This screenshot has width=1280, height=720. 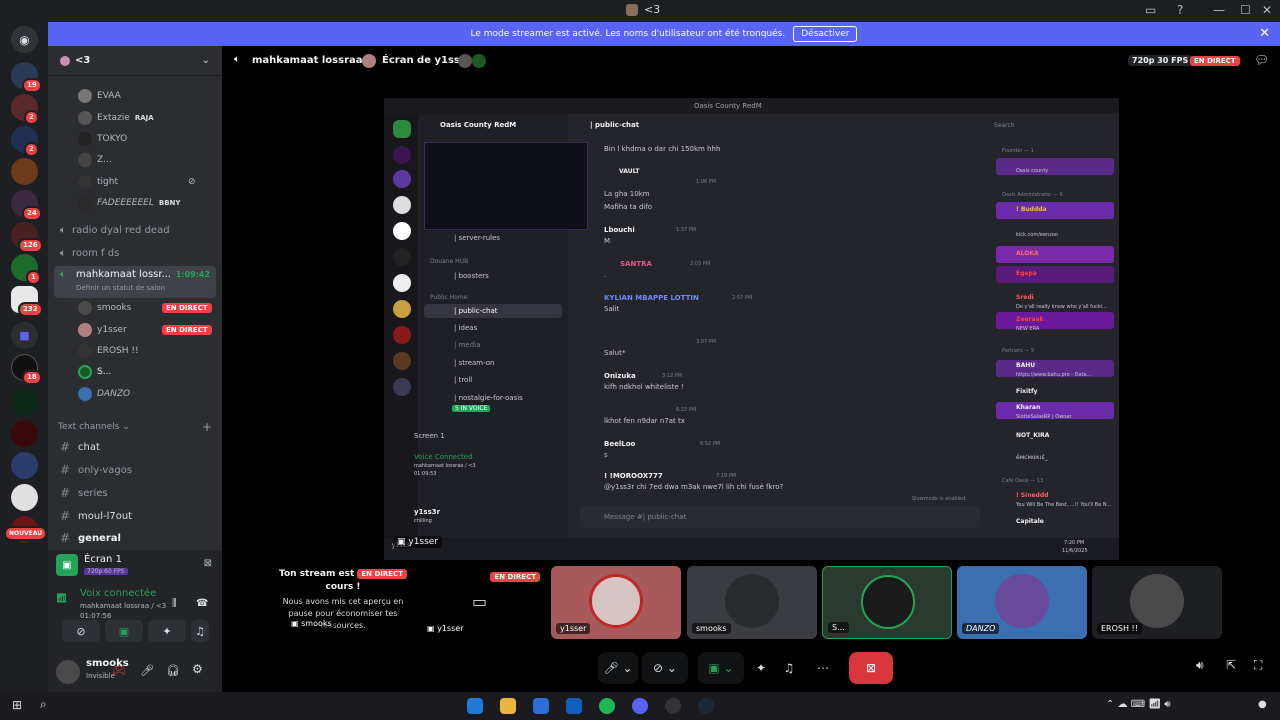 What do you see at coordinates (94, 427) in the screenshot?
I see `text-channels-header: Text channels ⌄` at bounding box center [94, 427].